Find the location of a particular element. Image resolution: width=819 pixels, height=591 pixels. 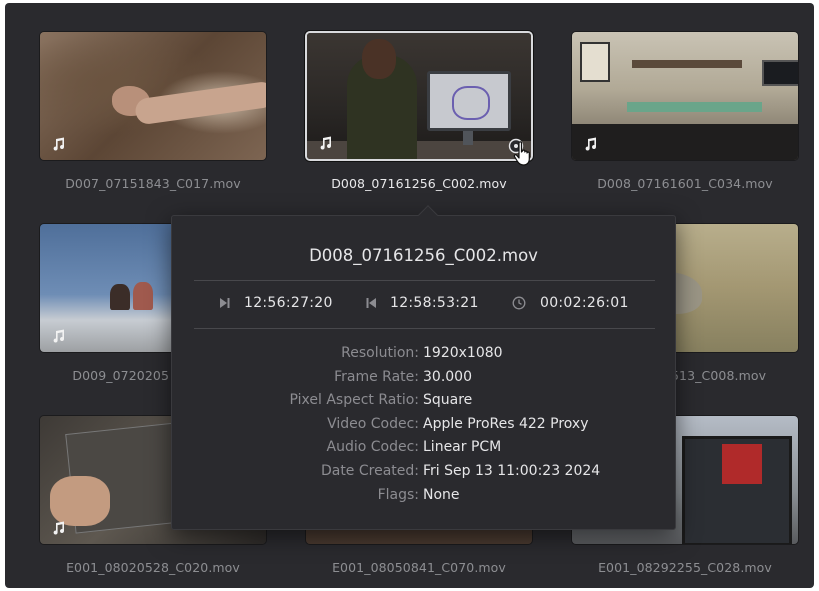

metadata-row-flags: Flags: None is located at coordinates (423, 497).